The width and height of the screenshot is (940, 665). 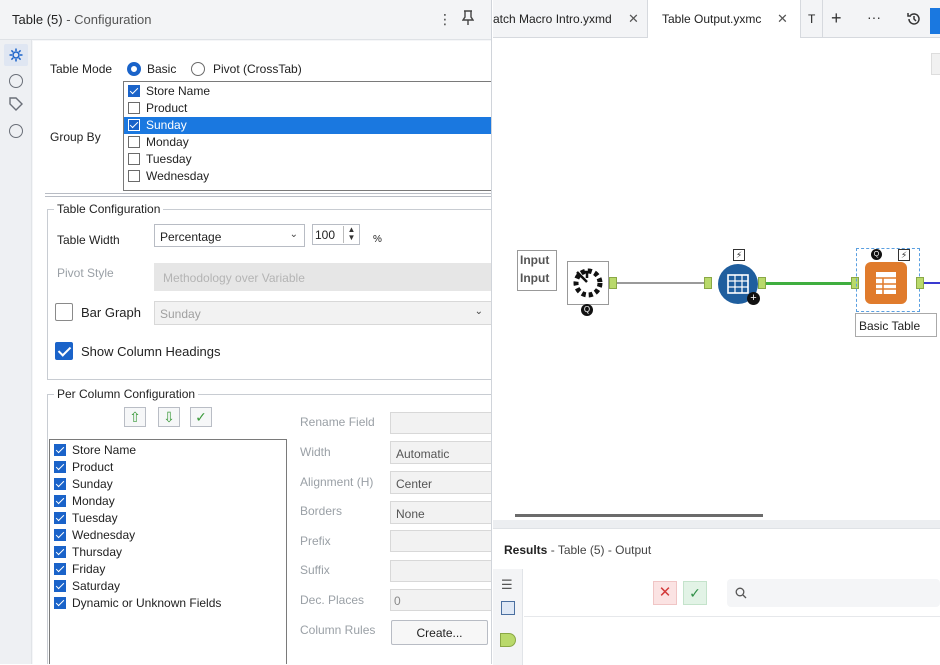 I want to click on basic-table-tool, so click(x=886, y=283).